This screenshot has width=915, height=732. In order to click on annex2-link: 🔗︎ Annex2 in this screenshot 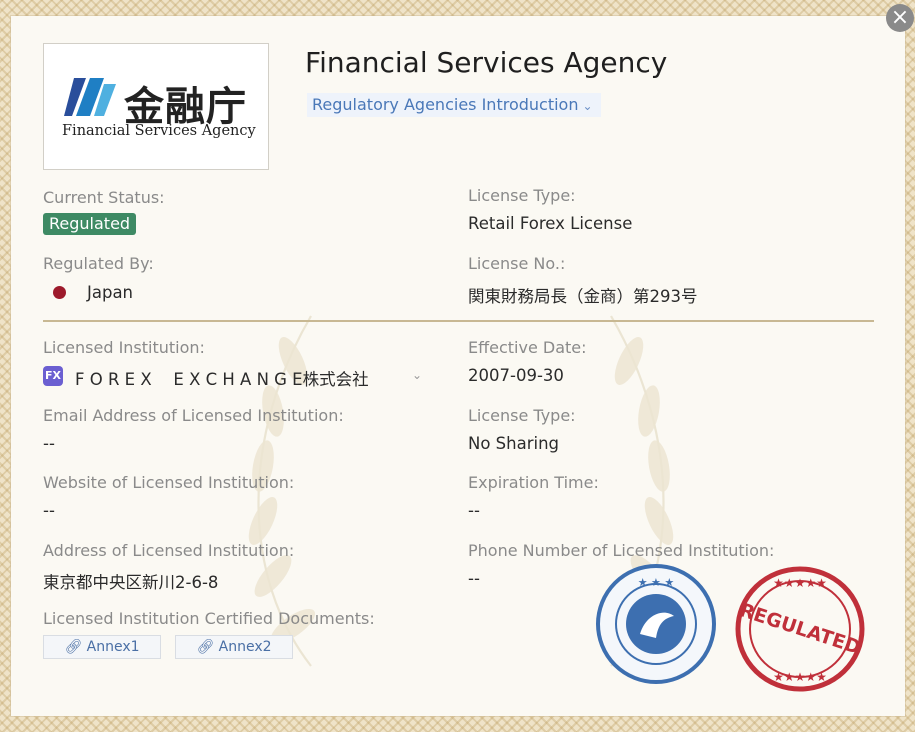, I will do `click(234, 647)`.